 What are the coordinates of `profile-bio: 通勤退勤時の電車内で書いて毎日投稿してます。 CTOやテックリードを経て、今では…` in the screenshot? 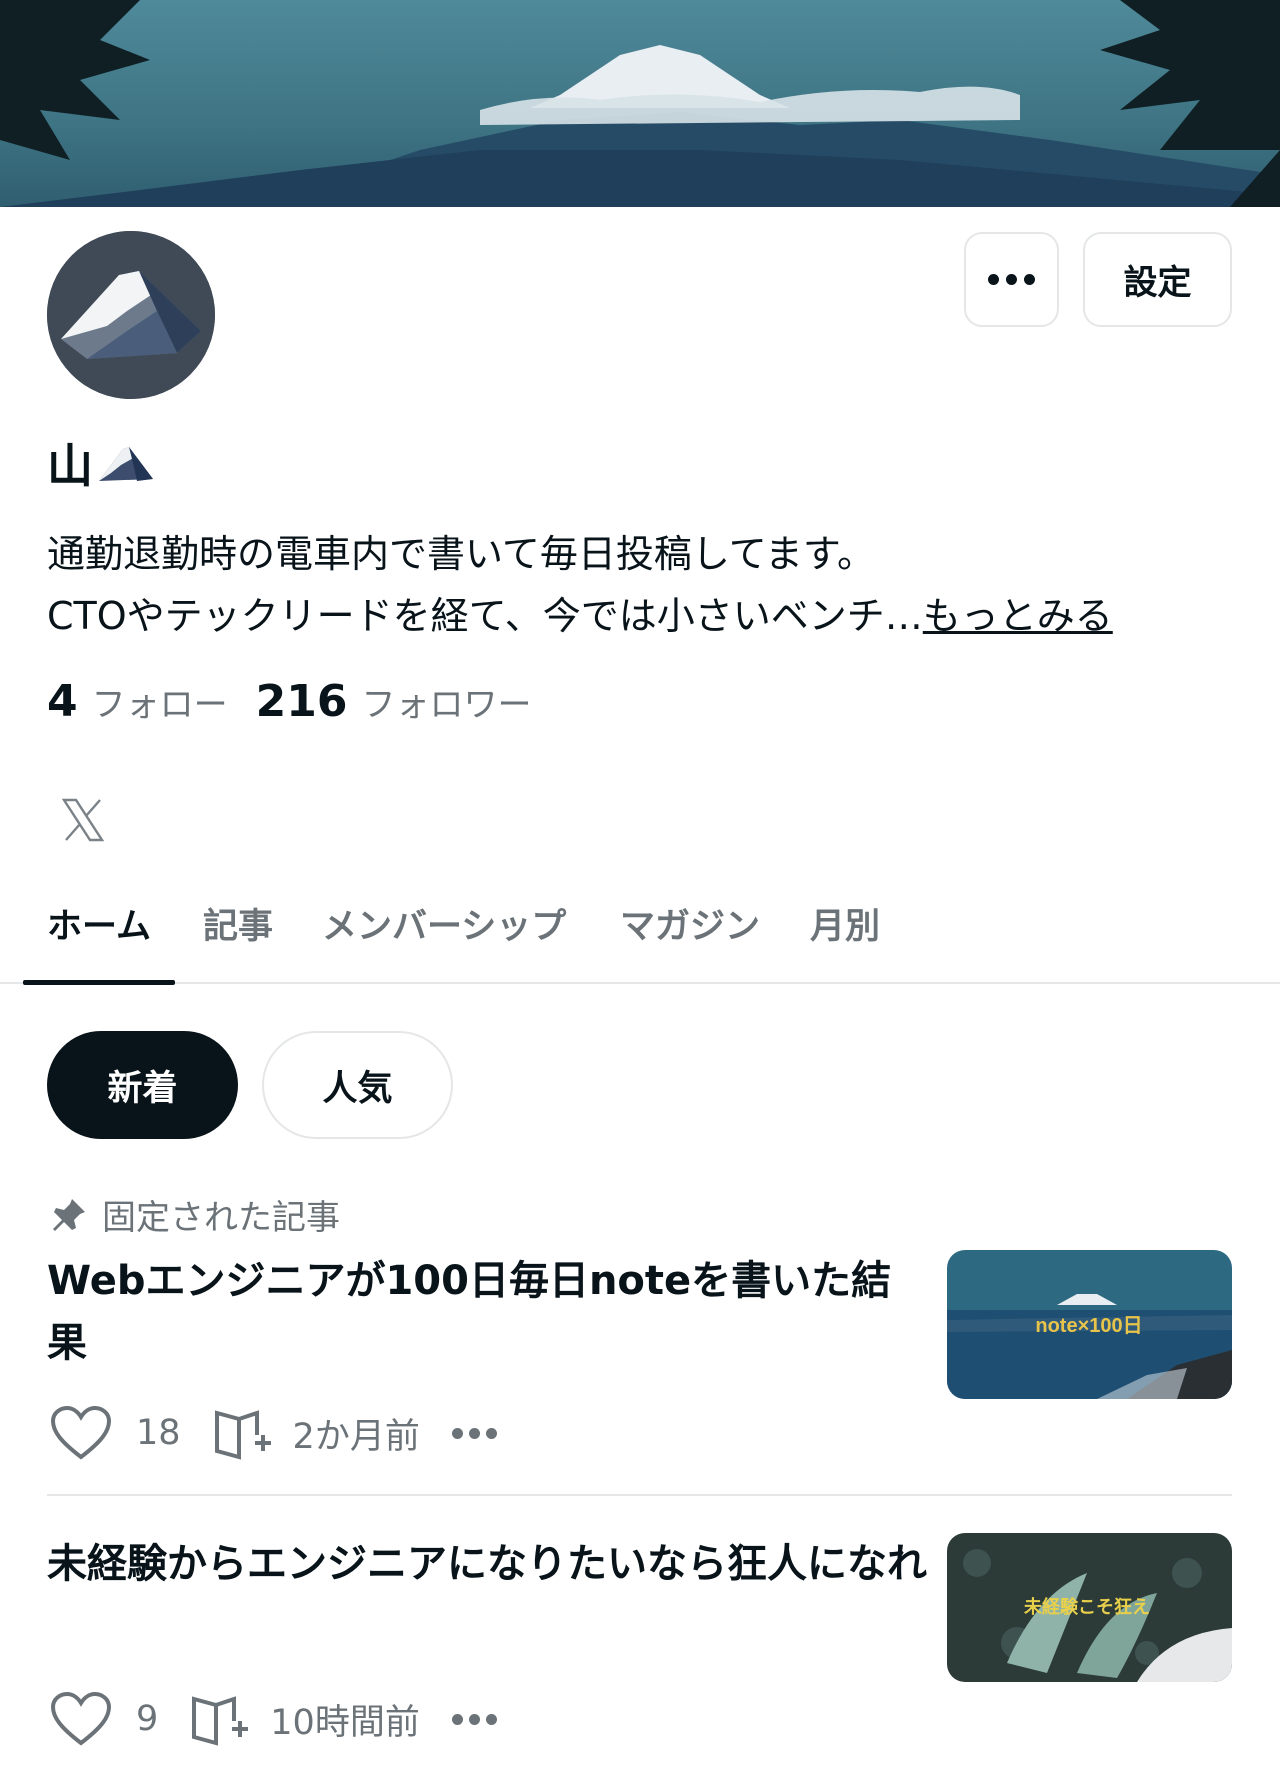 It's located at (647, 585).